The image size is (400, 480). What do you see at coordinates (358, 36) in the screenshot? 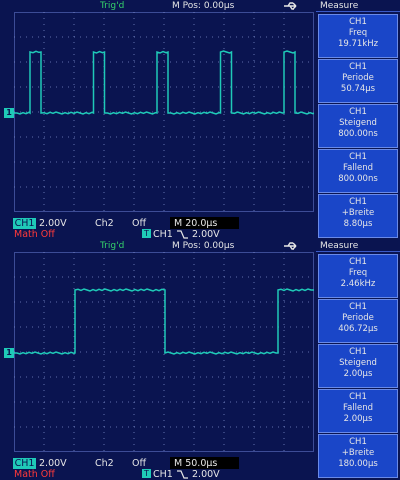
I see `measure-item: CH1 Freq 19.71kHz` at bounding box center [358, 36].